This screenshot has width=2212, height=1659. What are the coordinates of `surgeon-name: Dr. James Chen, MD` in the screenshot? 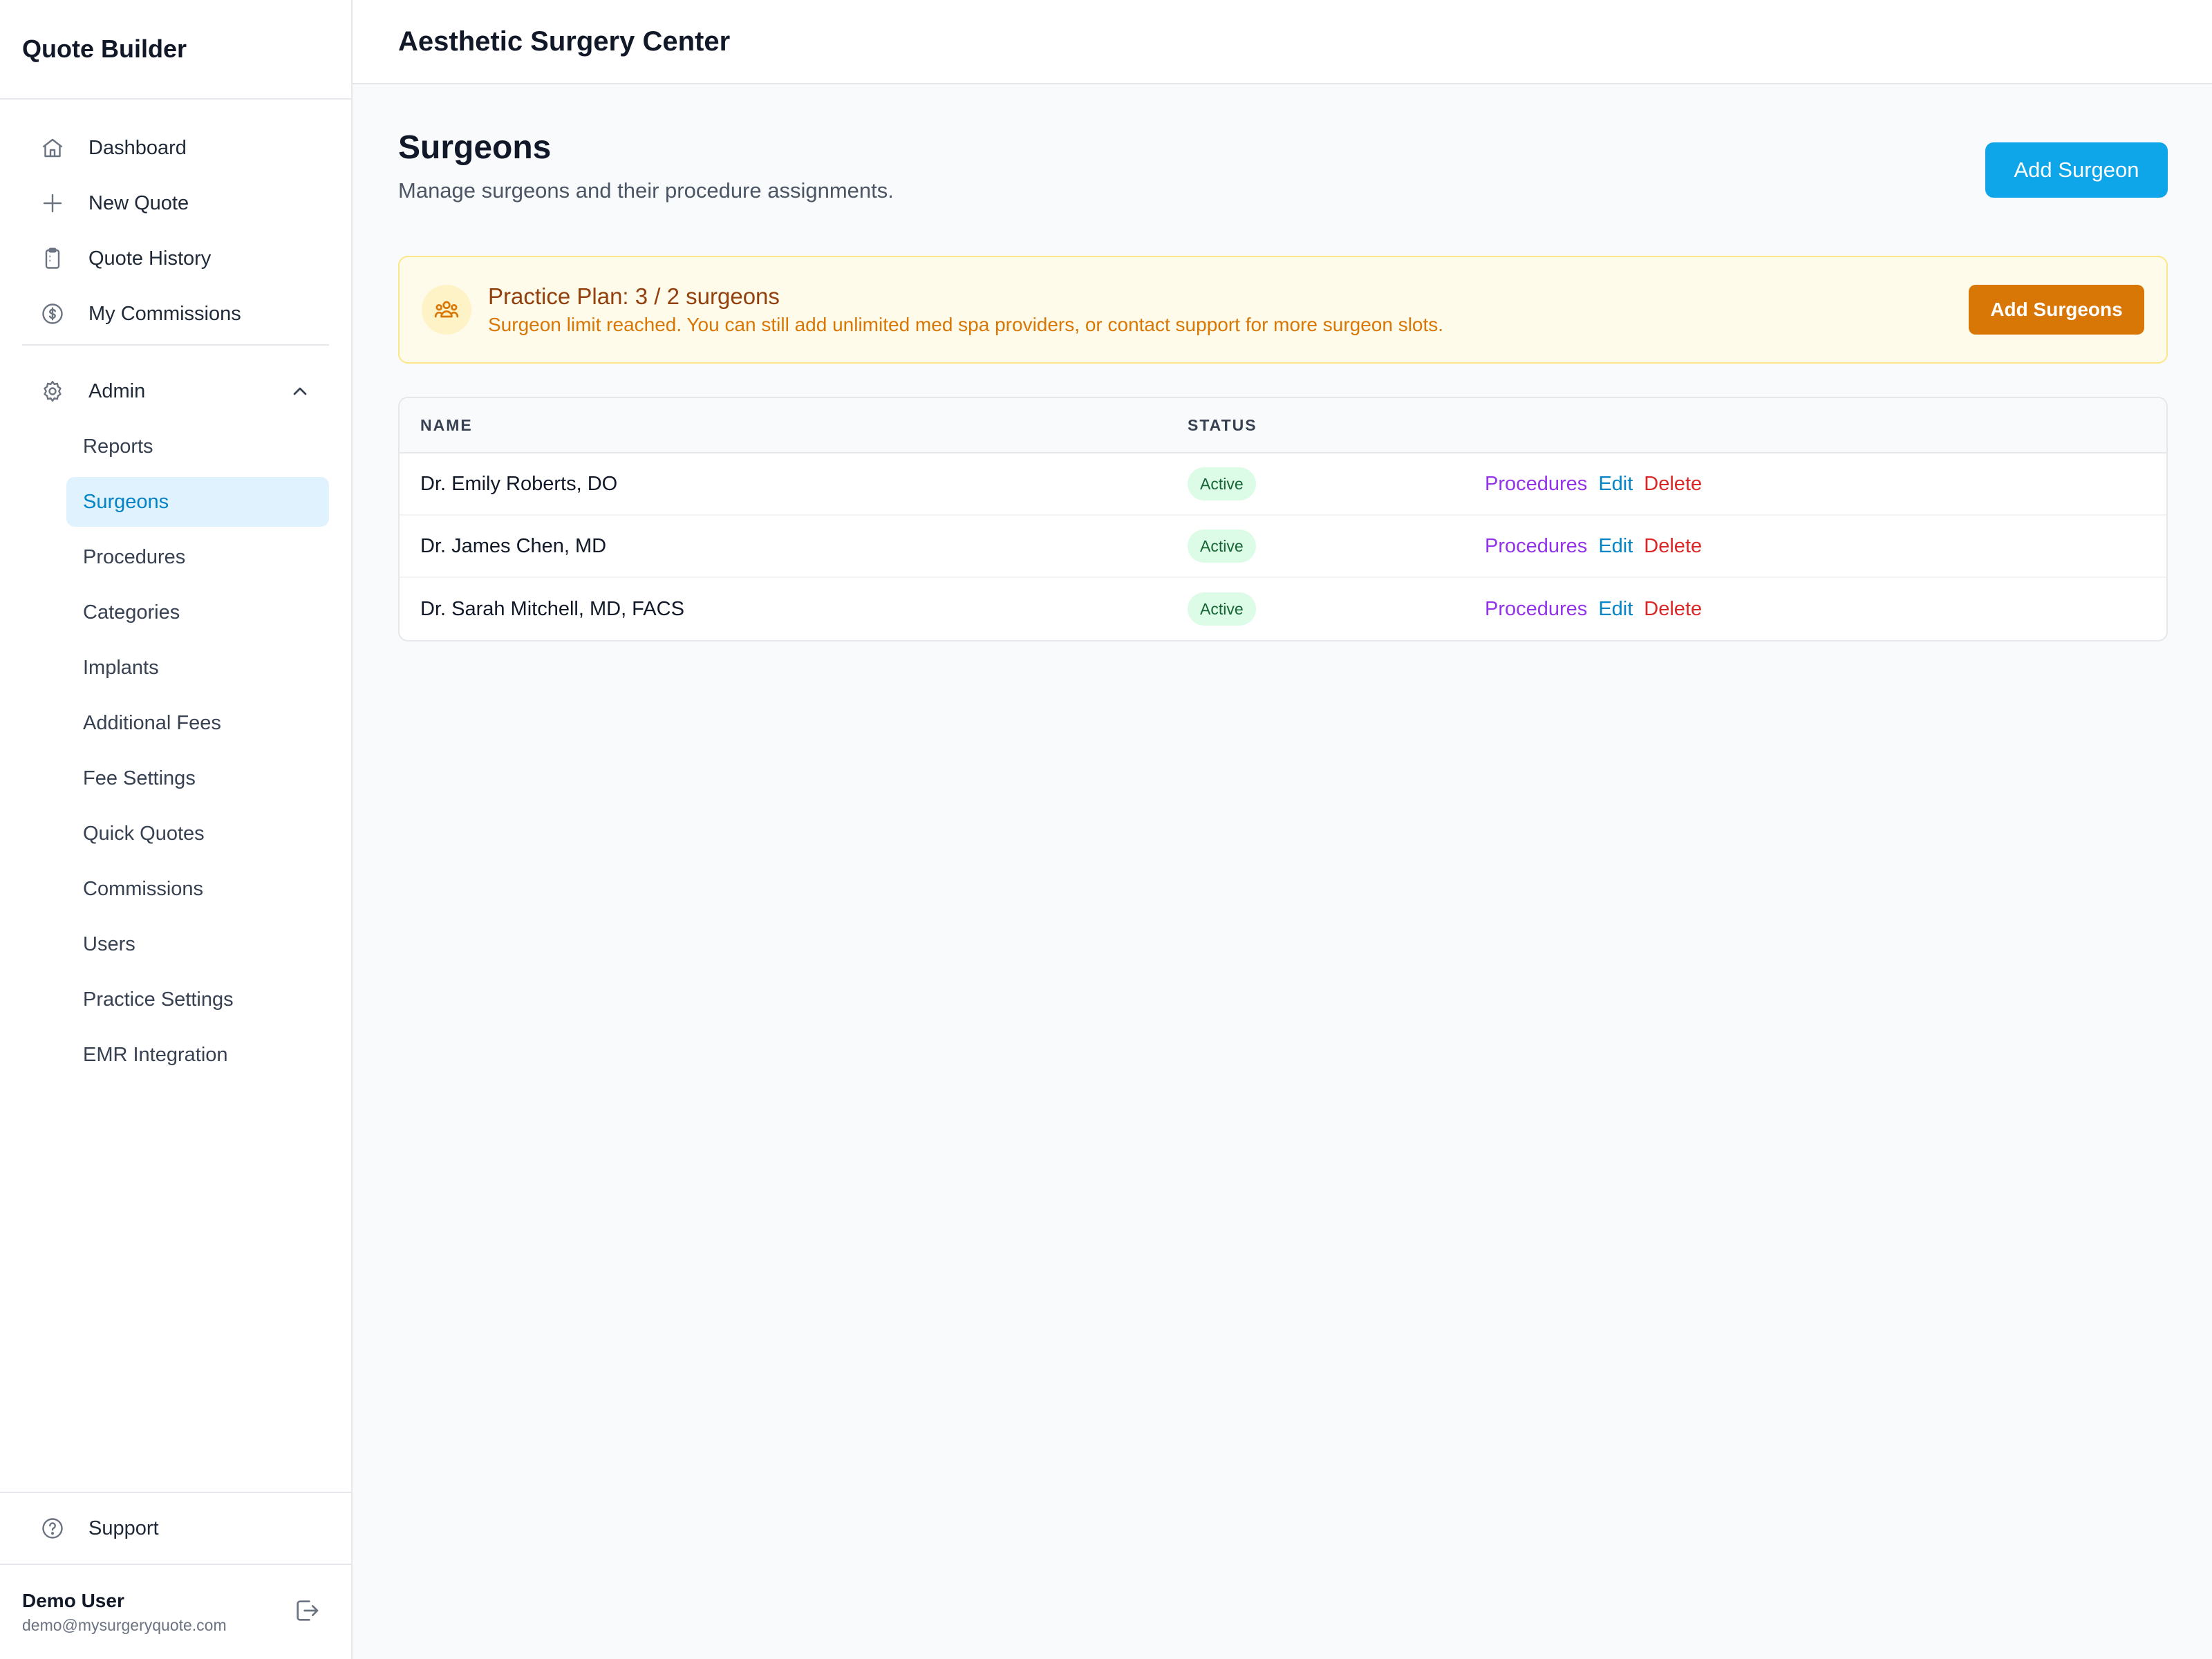 It's located at (513, 545).